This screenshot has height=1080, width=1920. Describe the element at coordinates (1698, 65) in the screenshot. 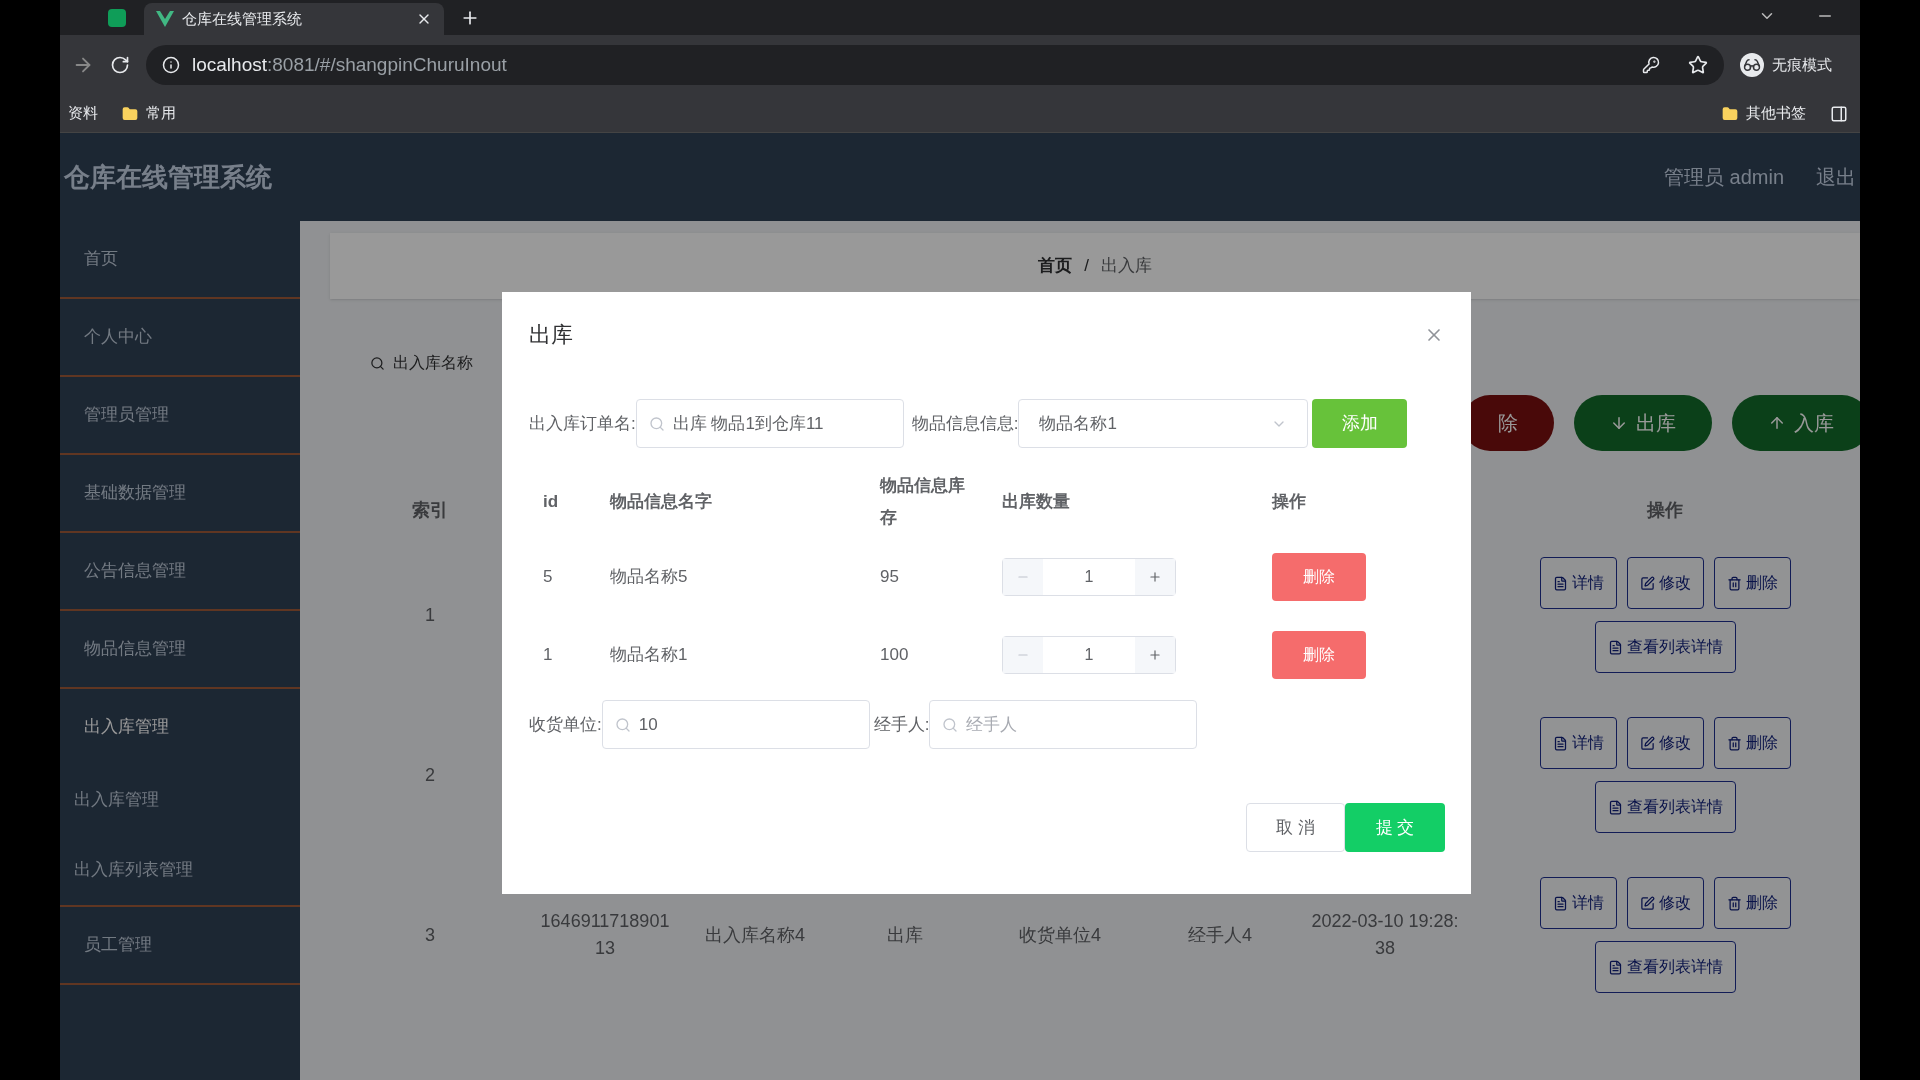

I see `star-icon` at that location.